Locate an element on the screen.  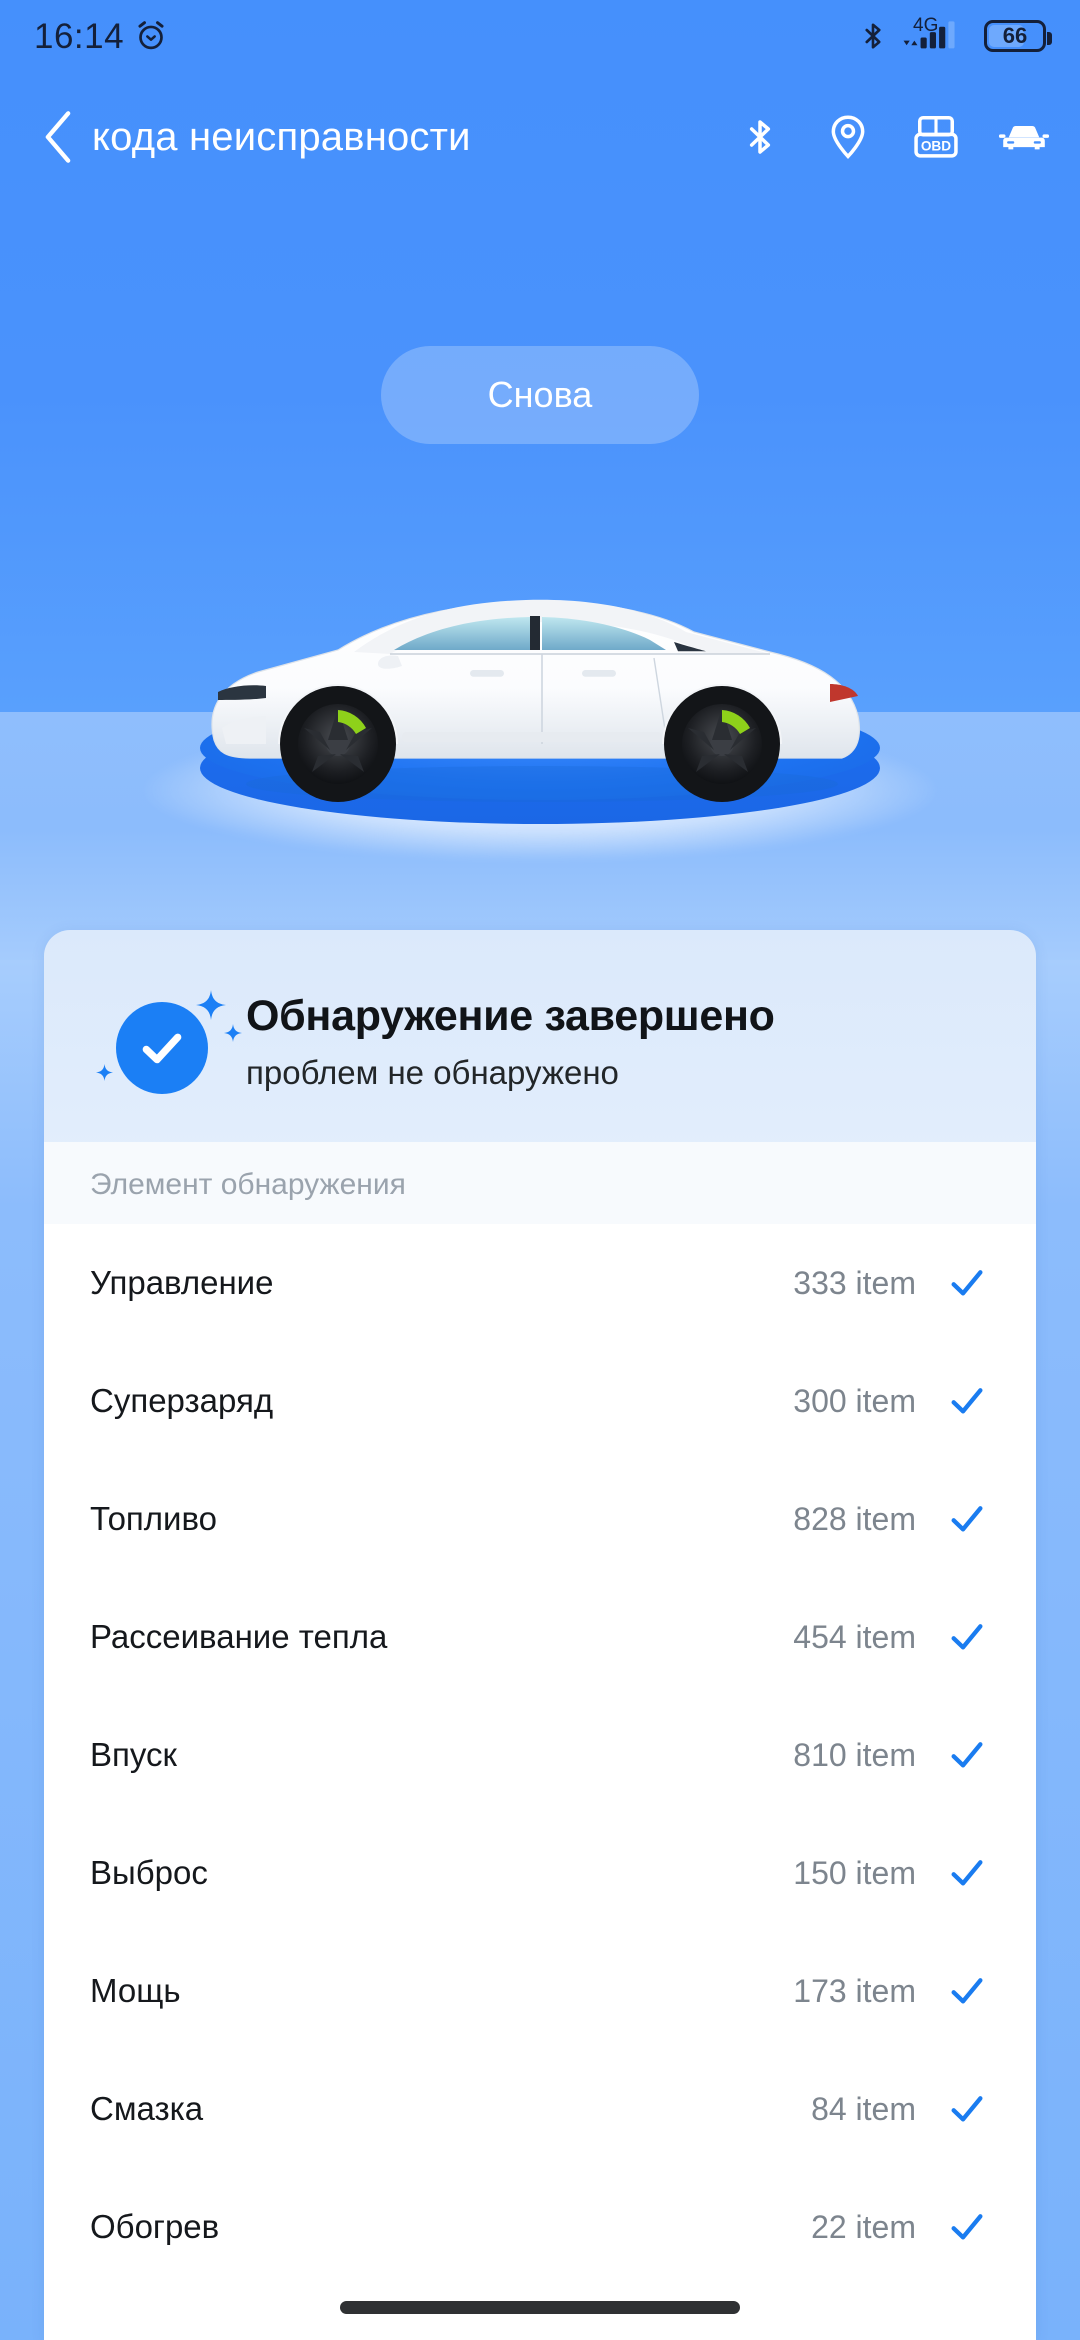
row-item-count: 22 item is located at coordinates (863, 2226).